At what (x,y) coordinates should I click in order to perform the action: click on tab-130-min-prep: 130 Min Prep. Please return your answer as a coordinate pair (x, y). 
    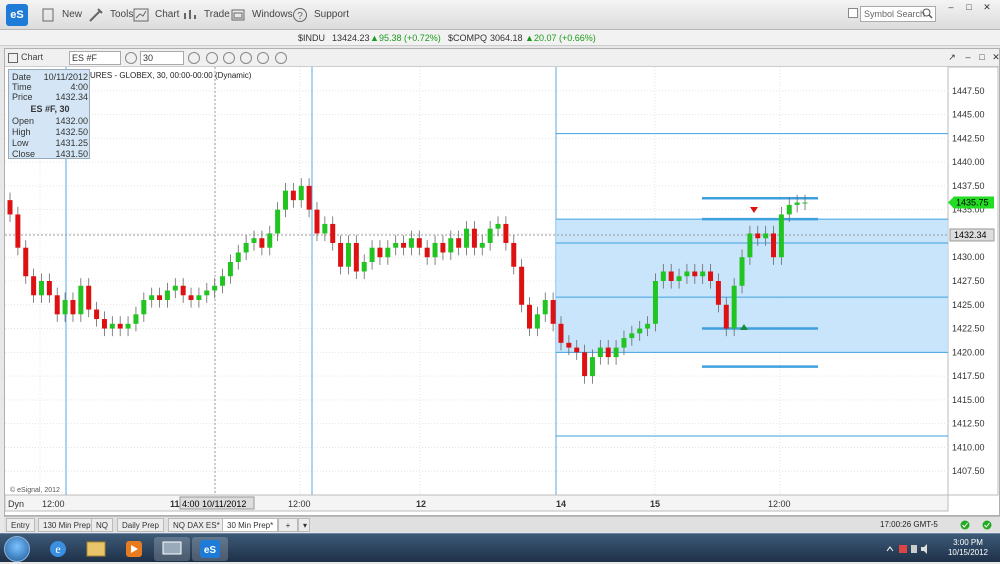
    Looking at the image, I should click on (67, 525).